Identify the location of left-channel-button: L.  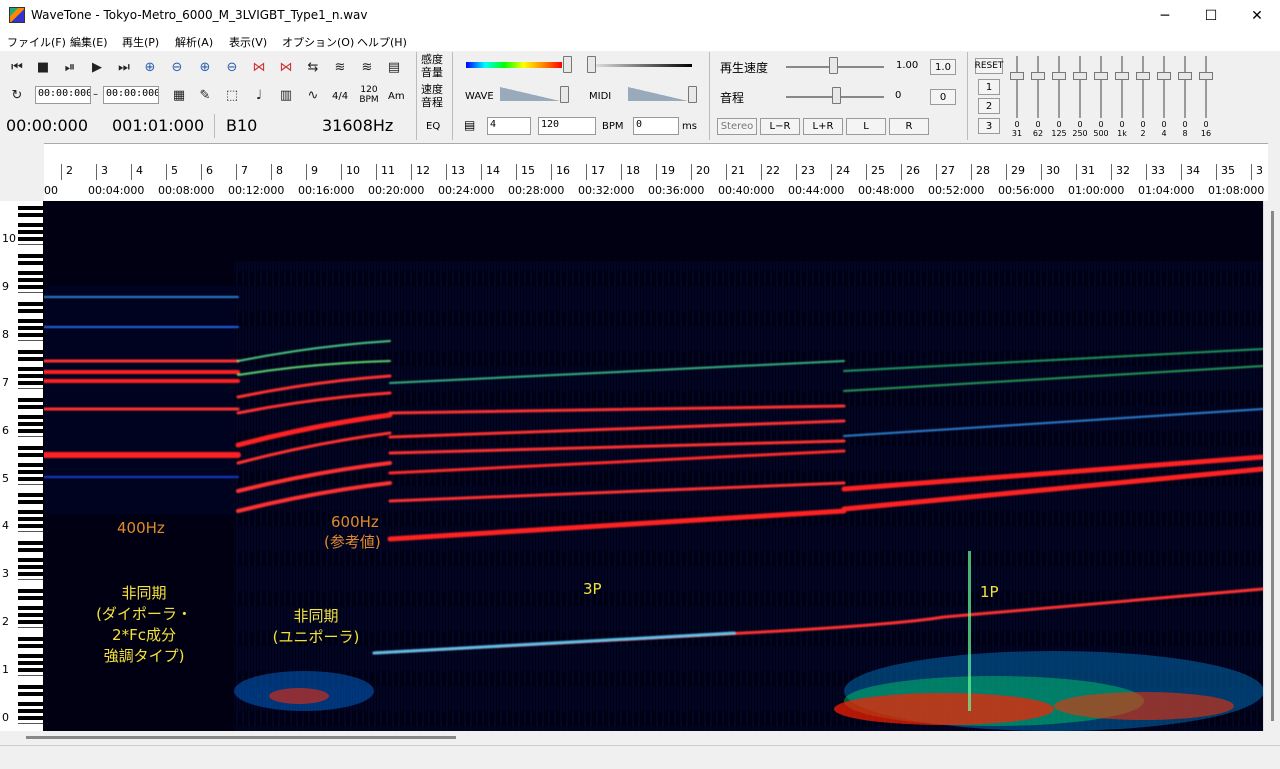
(866, 126).